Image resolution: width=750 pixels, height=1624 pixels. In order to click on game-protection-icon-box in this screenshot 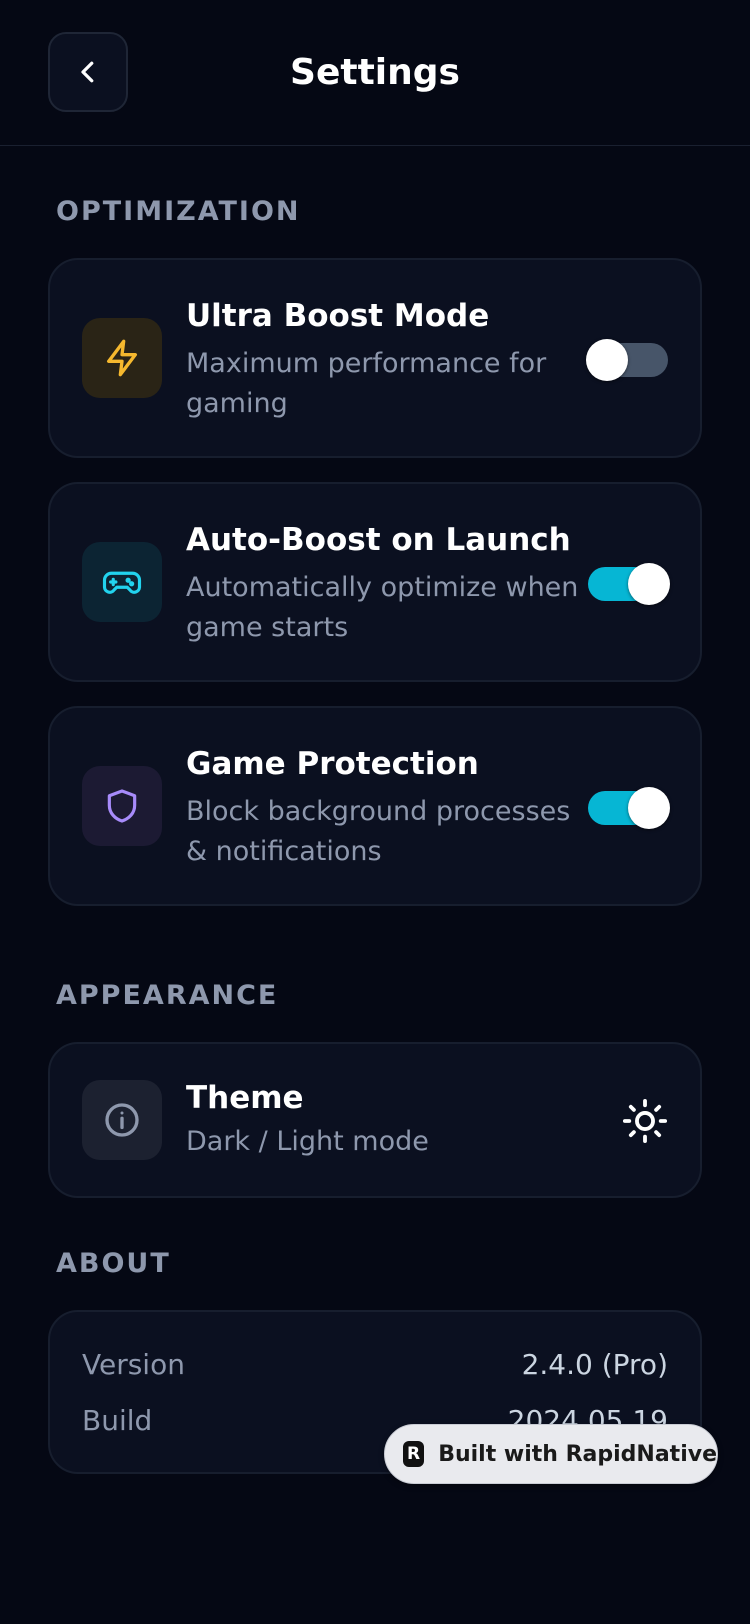, I will do `click(122, 806)`.